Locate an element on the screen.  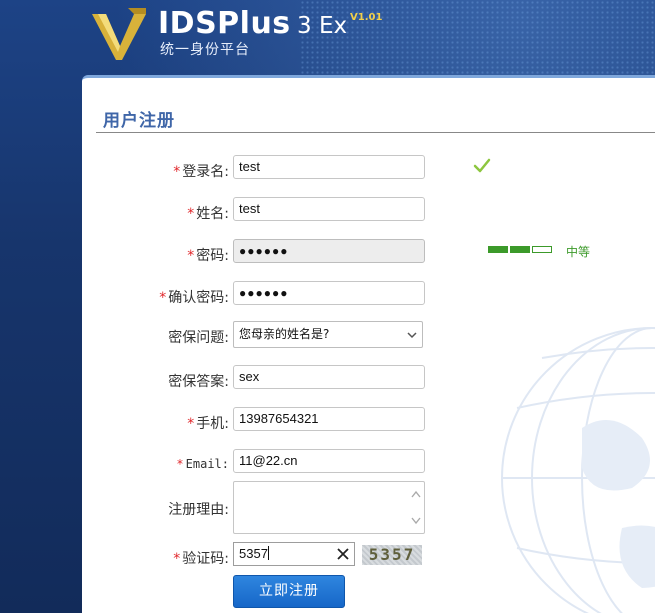
email-label: * Email: is located at coordinates (202, 464).